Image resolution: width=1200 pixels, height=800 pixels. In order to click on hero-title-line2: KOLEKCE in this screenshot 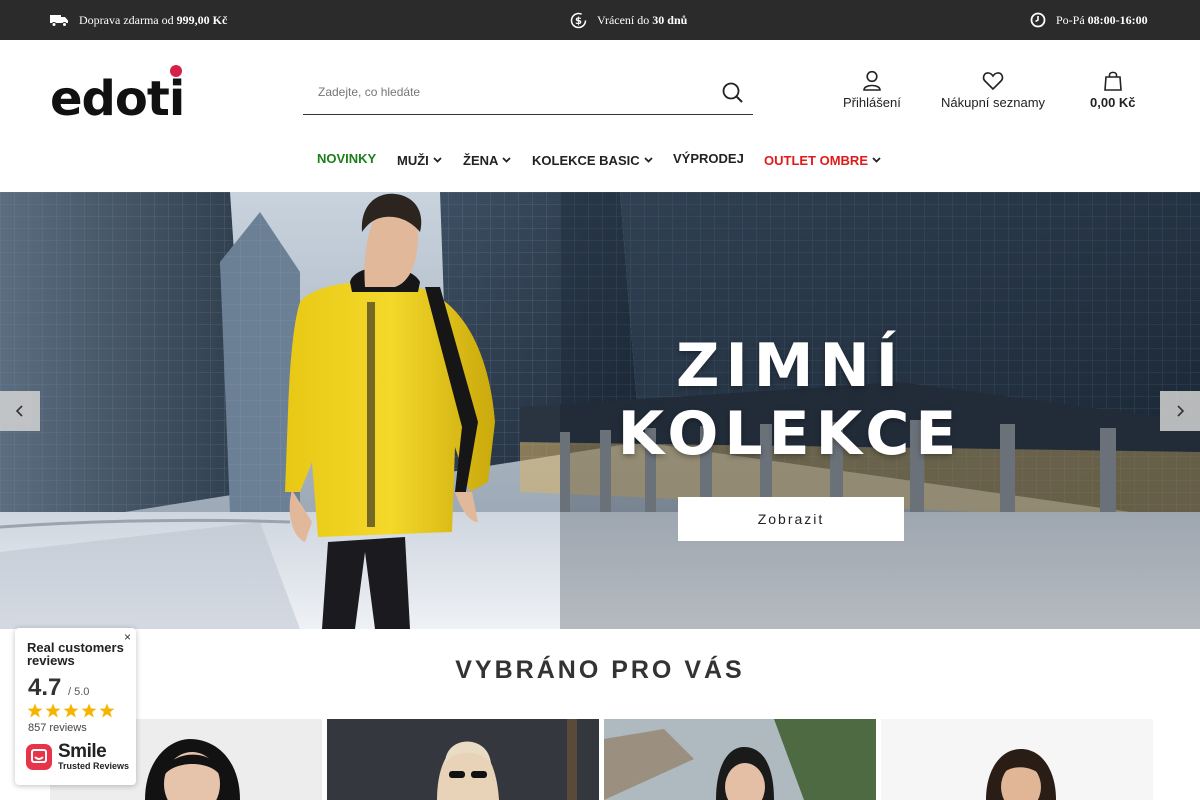, I will do `click(790, 434)`.